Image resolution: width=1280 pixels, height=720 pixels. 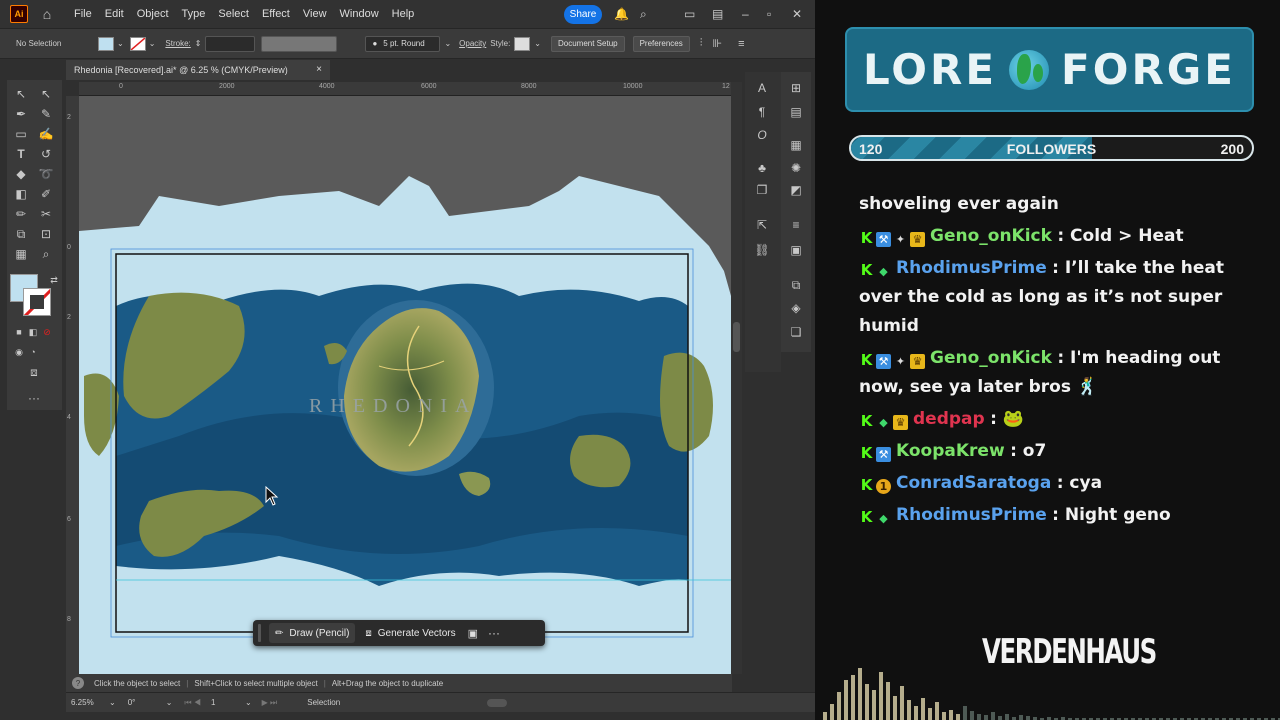 What do you see at coordinates (403, 43) in the screenshot?
I see `brush-field: ● 5 pt. Round` at bounding box center [403, 43].